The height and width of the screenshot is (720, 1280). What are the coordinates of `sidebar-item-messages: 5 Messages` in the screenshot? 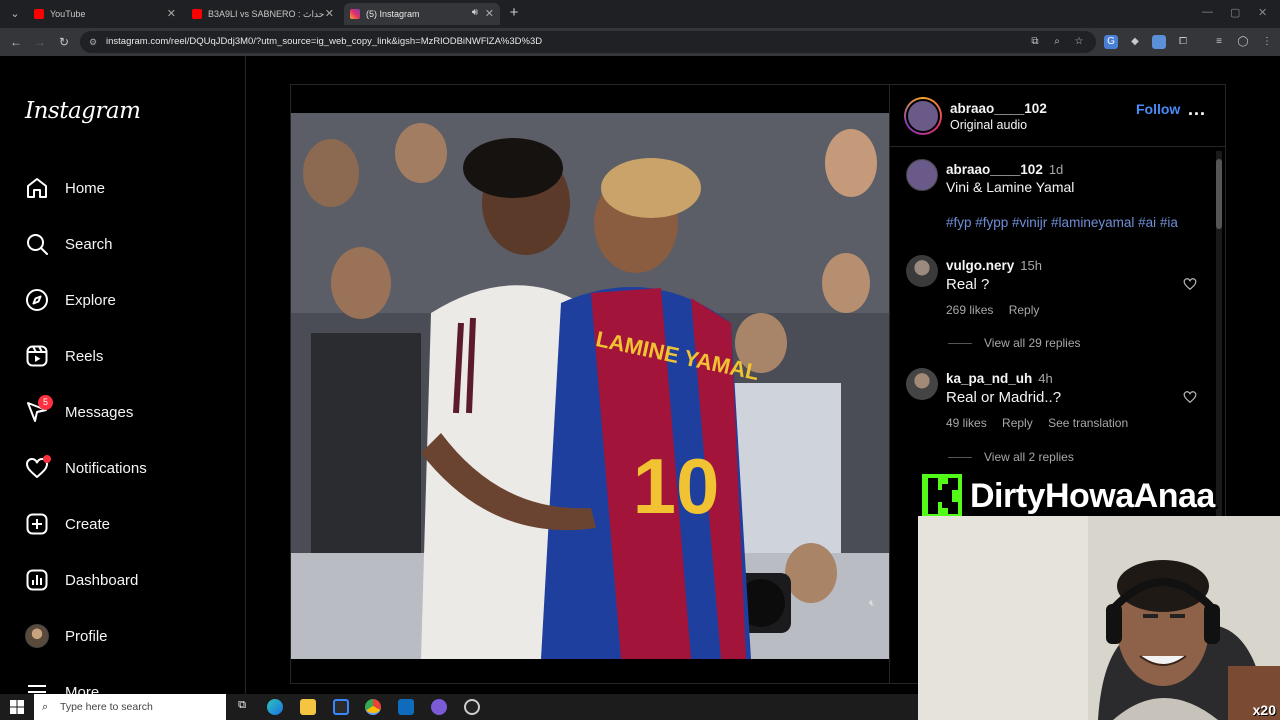 It's located at (79, 410).